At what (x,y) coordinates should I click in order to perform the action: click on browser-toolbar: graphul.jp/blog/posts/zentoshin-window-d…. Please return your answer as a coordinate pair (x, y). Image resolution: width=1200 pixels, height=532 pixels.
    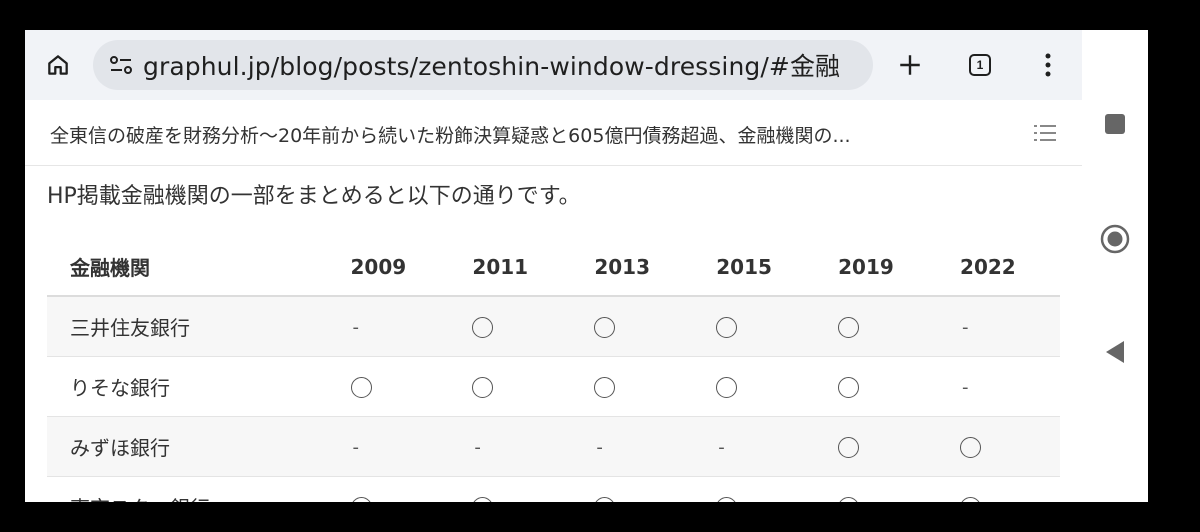
    Looking at the image, I should click on (553, 65).